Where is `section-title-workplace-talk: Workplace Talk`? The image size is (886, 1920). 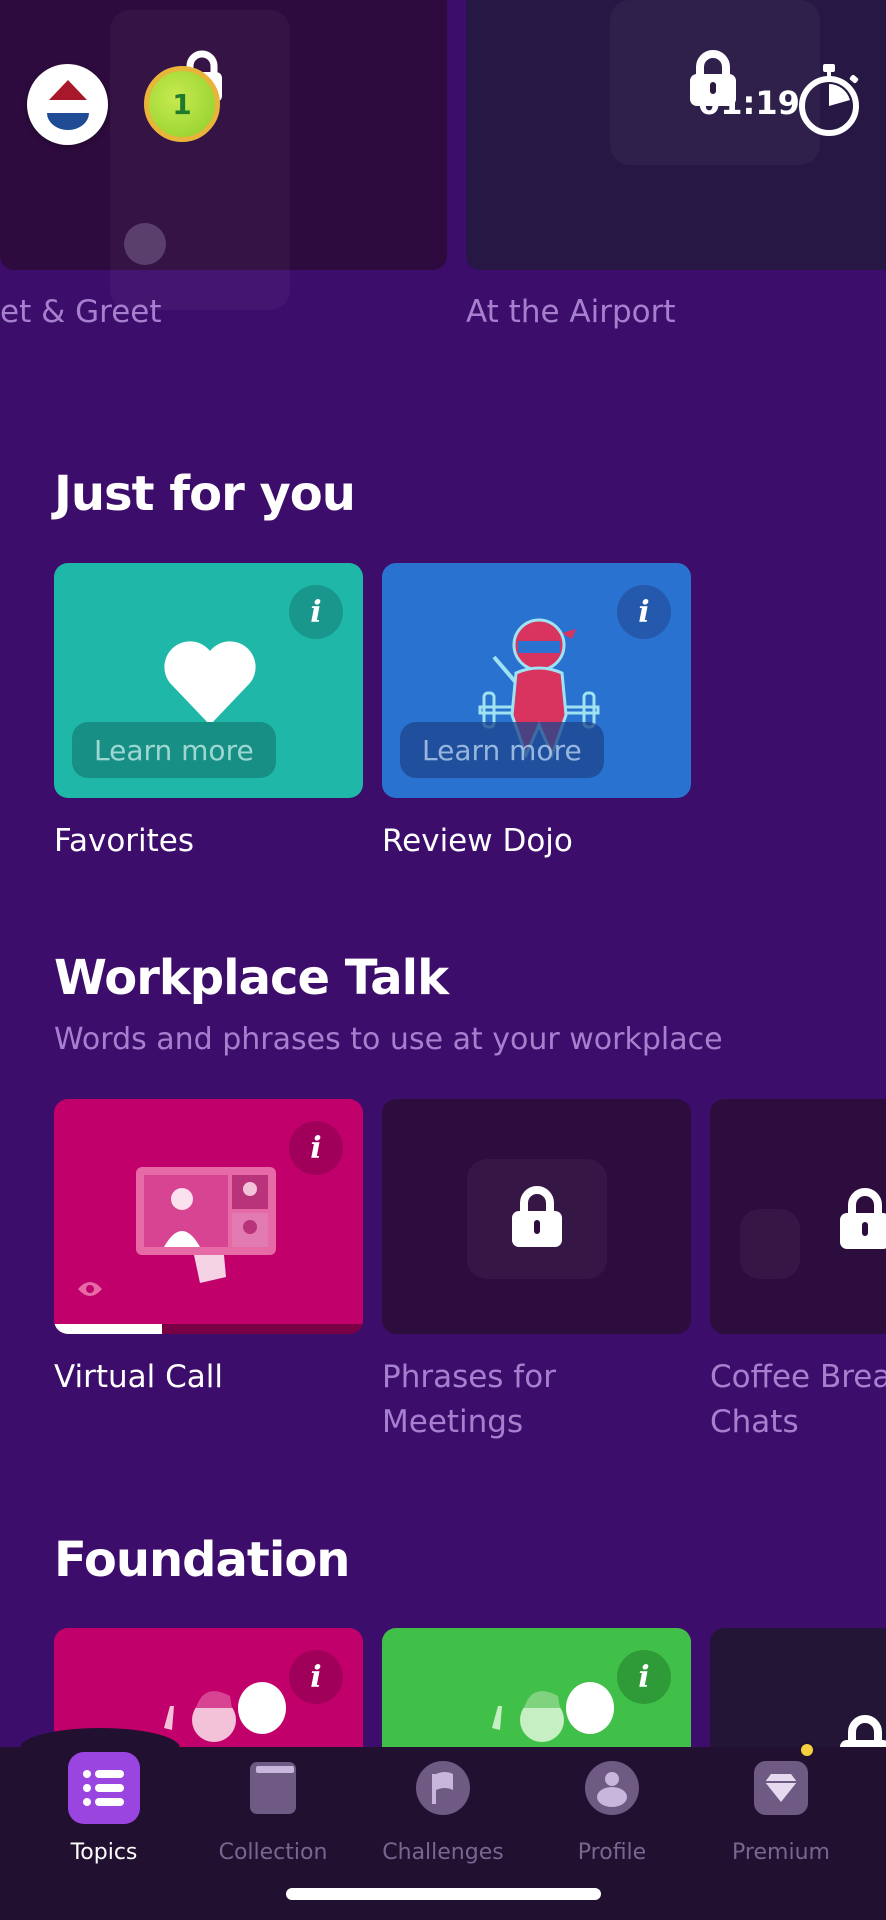
section-title-workplace-talk: Workplace Talk is located at coordinates (251, 978).